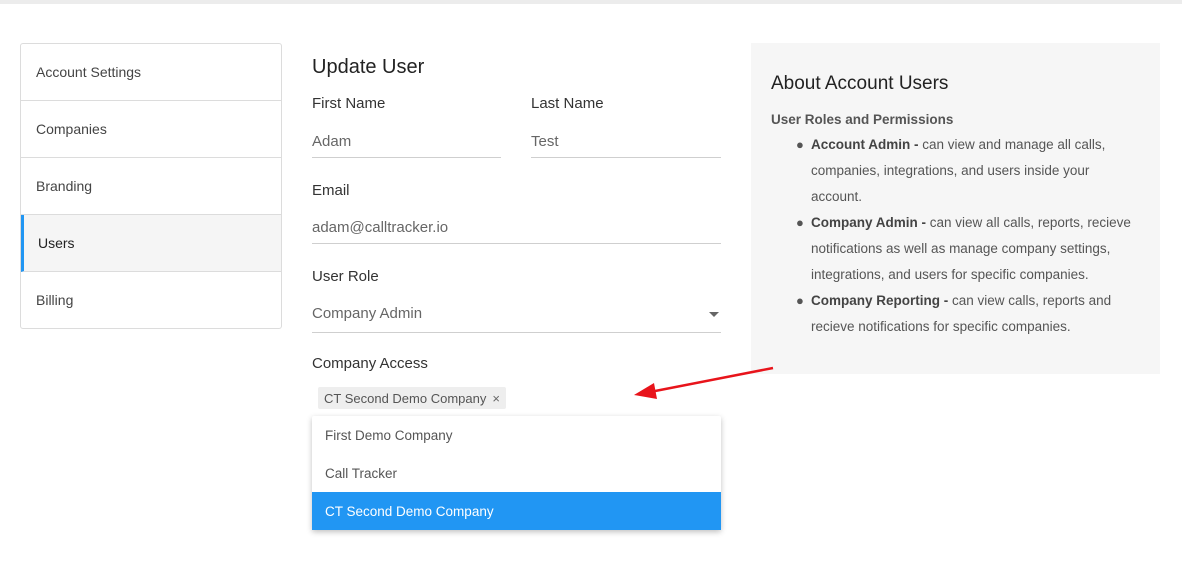 Image resolution: width=1182 pixels, height=565 pixels. What do you see at coordinates (89, 72) in the screenshot?
I see `sidebar-item-label: Account Settings` at bounding box center [89, 72].